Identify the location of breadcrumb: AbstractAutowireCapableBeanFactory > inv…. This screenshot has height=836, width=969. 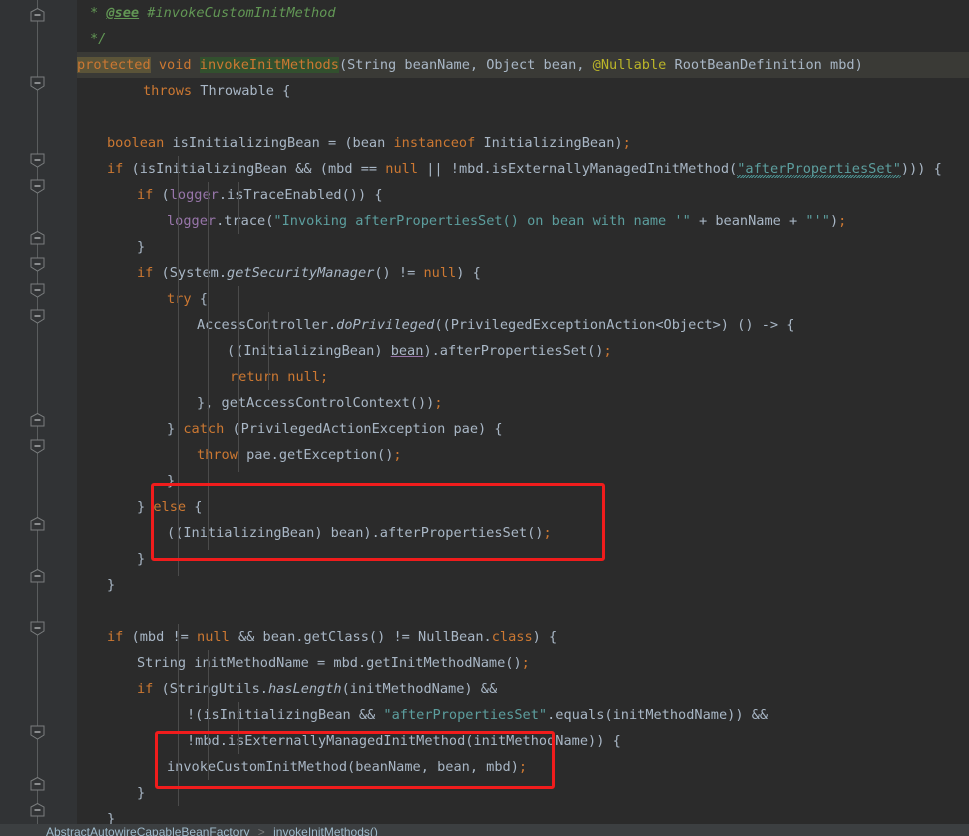
(484, 830).